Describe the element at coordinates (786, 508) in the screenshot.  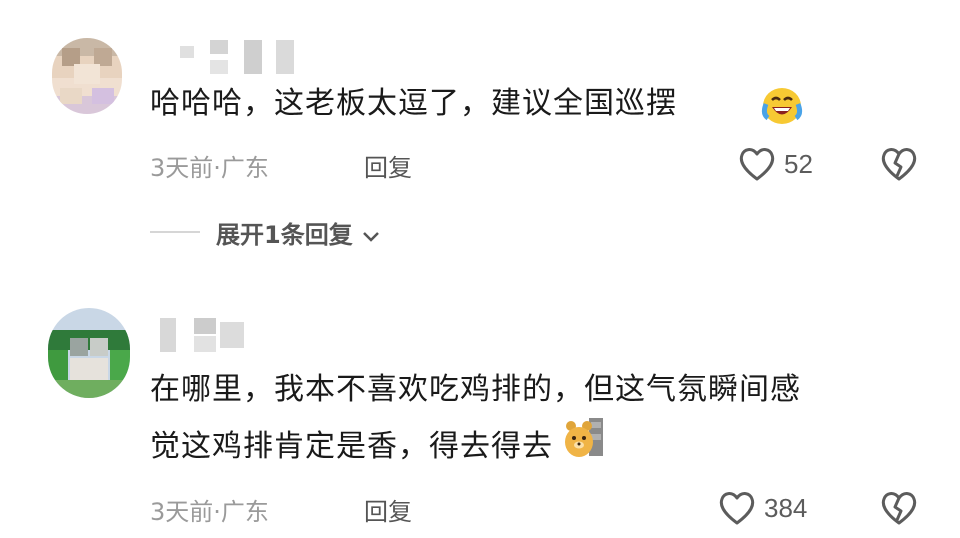
I see `like-count: 384` at that location.